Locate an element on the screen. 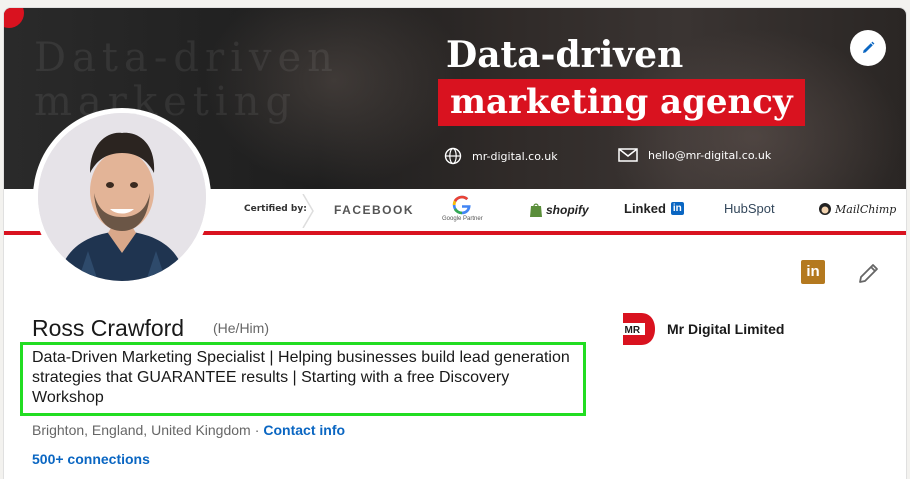 Image resolution: width=910 pixels, height=479 pixels. globe-icon is located at coordinates (453, 156).